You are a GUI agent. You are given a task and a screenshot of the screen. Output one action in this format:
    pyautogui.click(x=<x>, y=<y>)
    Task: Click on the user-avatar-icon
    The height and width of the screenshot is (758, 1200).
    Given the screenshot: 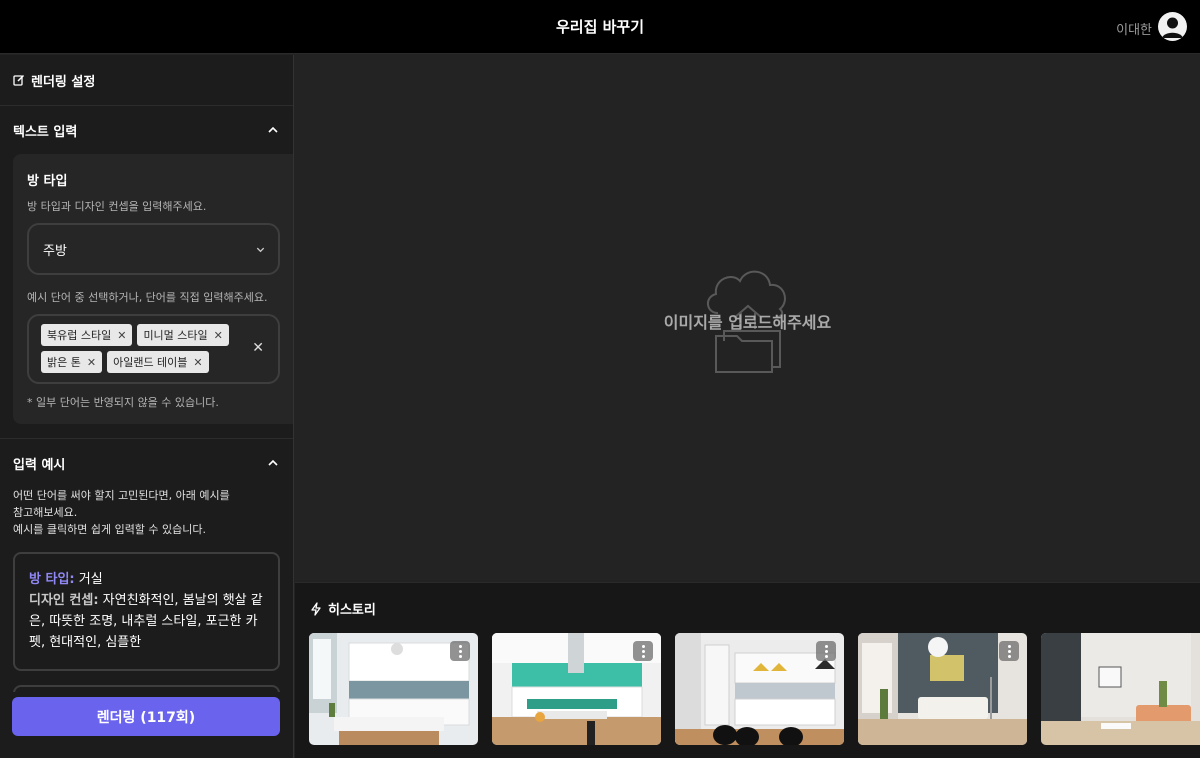 What is the action you would take?
    pyautogui.click(x=1172, y=26)
    